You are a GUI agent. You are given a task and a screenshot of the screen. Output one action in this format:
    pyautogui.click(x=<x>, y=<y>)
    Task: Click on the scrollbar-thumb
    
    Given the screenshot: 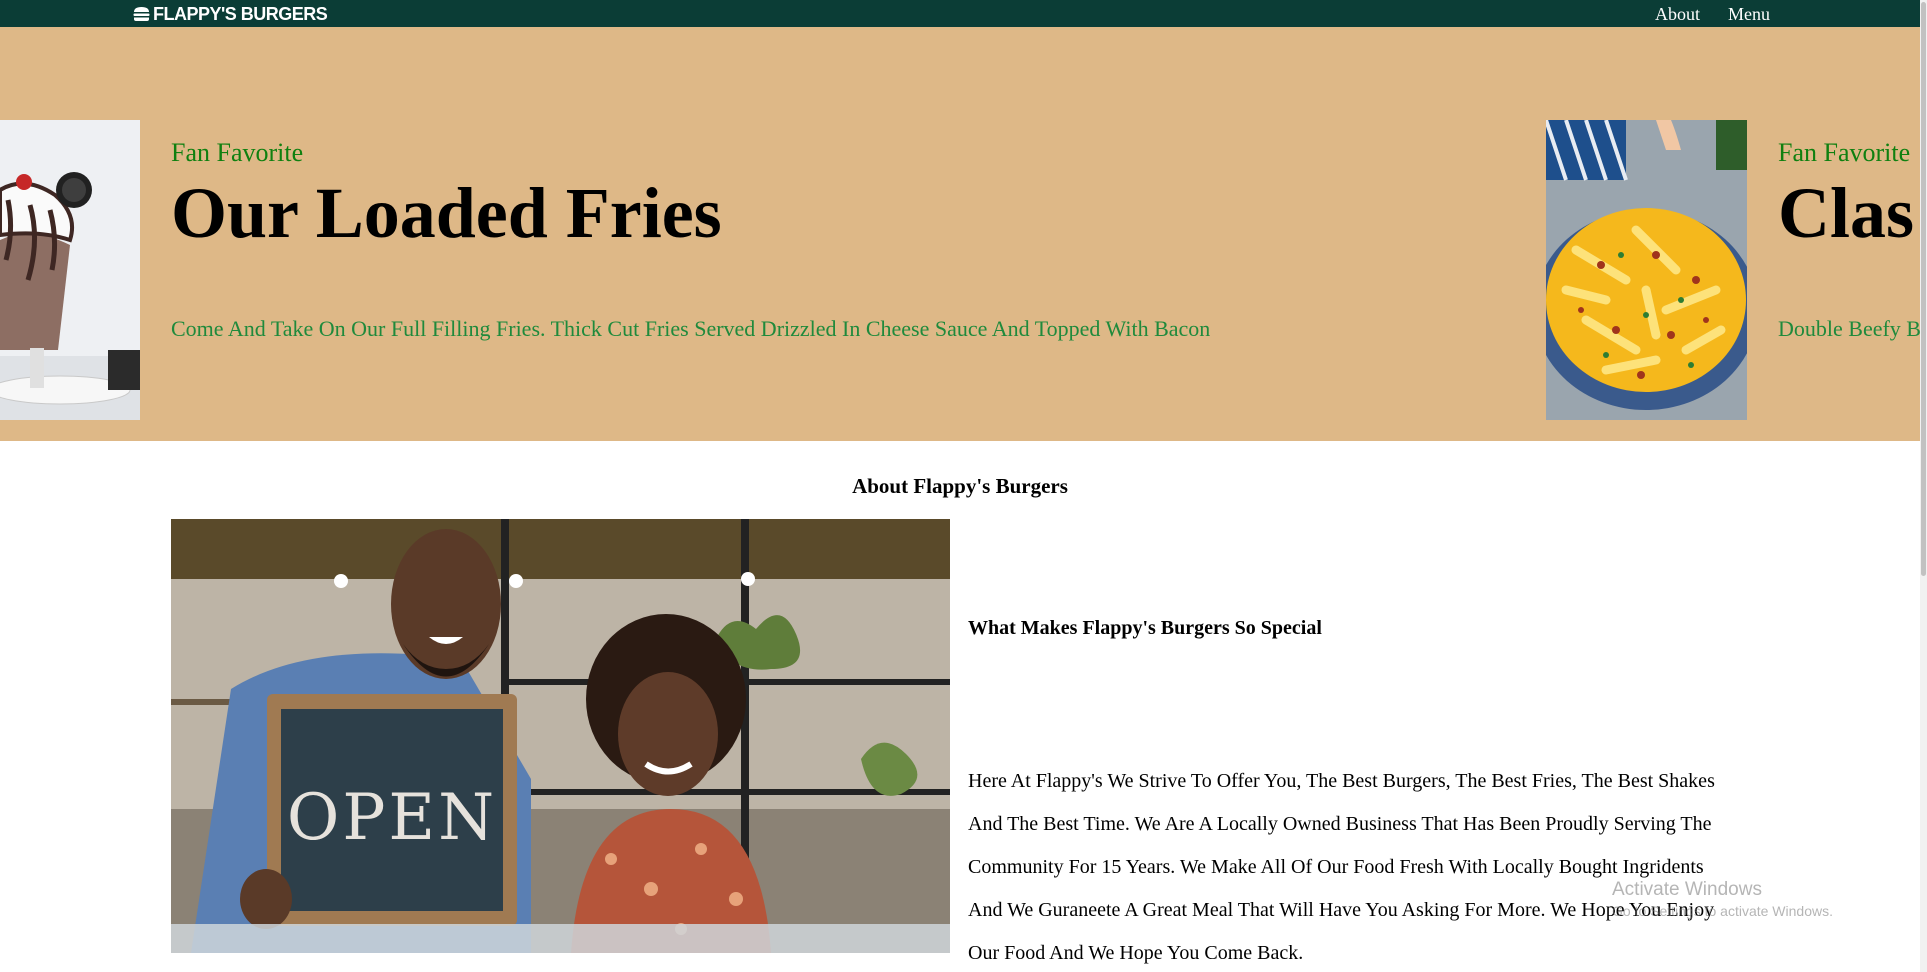 What is the action you would take?
    pyautogui.click(x=1923, y=289)
    